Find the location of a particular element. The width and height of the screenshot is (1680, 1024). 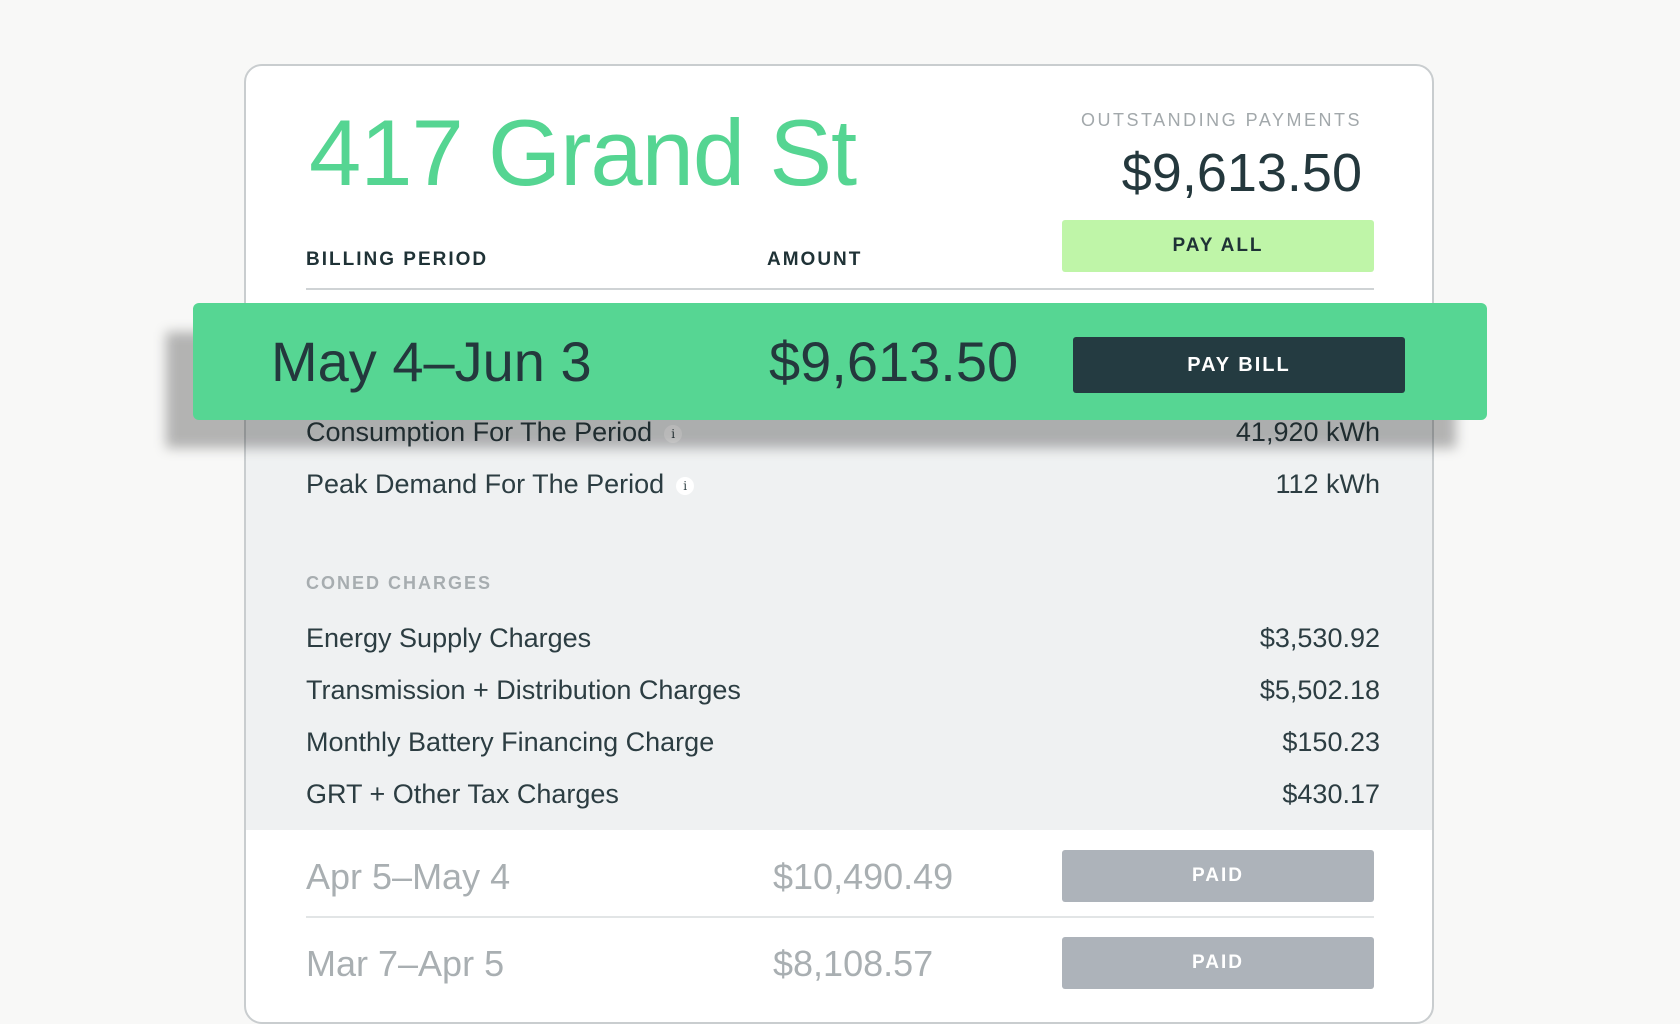

peak-demand-label: Peak Demand For The Period is located at coordinates (485, 484).